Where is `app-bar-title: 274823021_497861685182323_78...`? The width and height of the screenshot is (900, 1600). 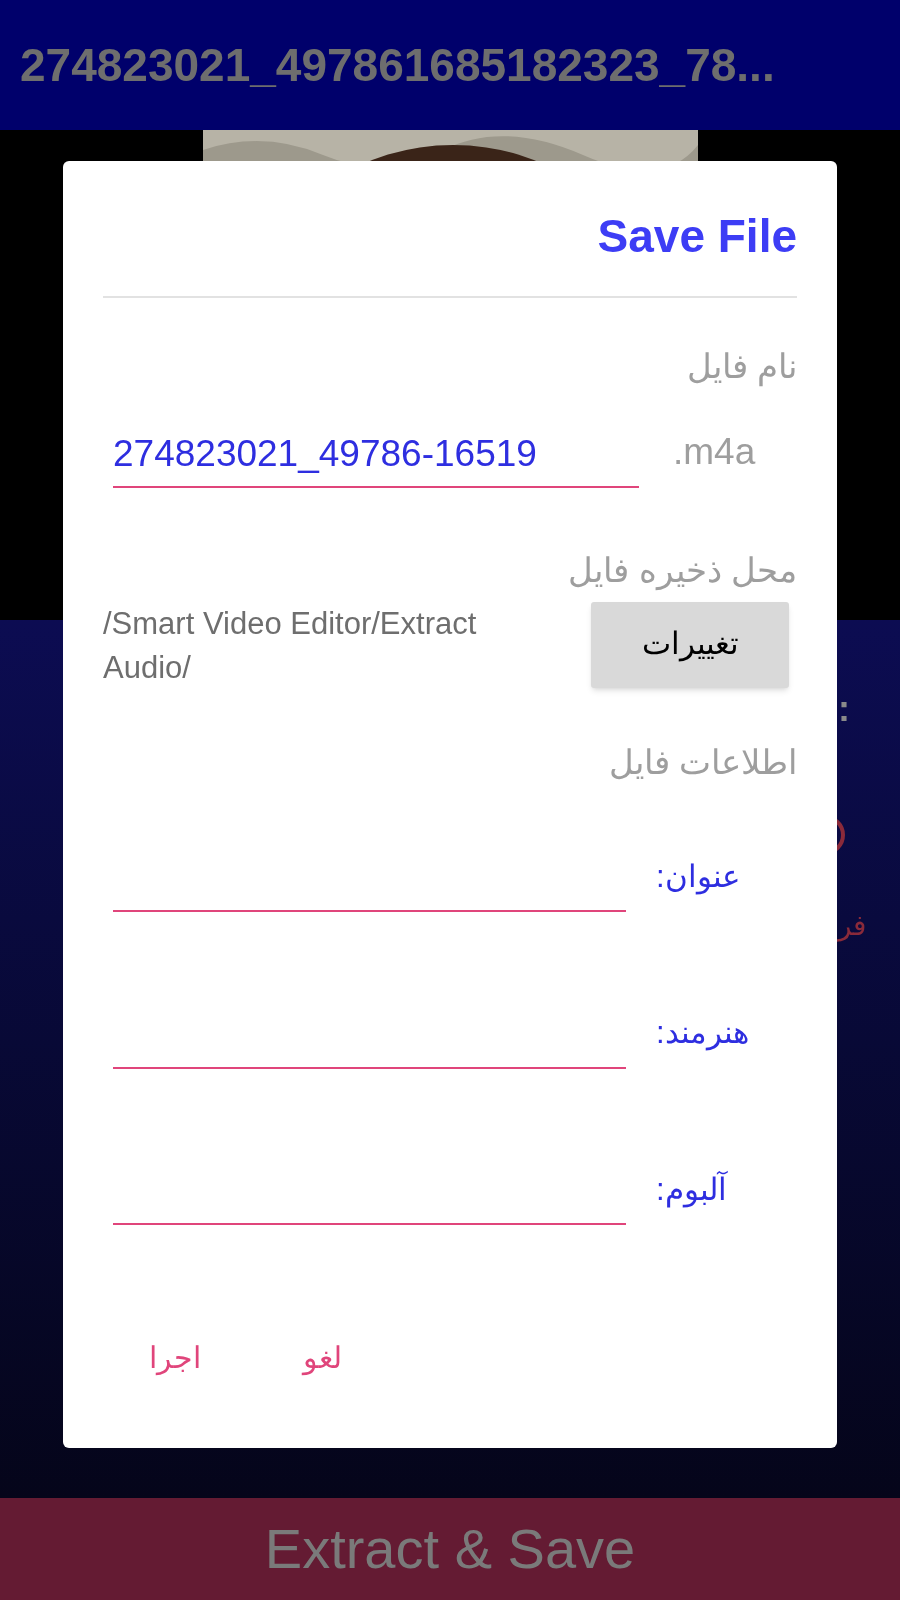 app-bar-title: 274823021_497861685182323_78... is located at coordinates (397, 65).